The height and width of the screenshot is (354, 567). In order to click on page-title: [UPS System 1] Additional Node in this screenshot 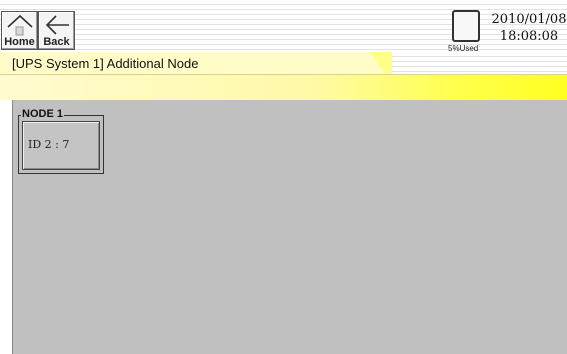, I will do `click(105, 63)`.